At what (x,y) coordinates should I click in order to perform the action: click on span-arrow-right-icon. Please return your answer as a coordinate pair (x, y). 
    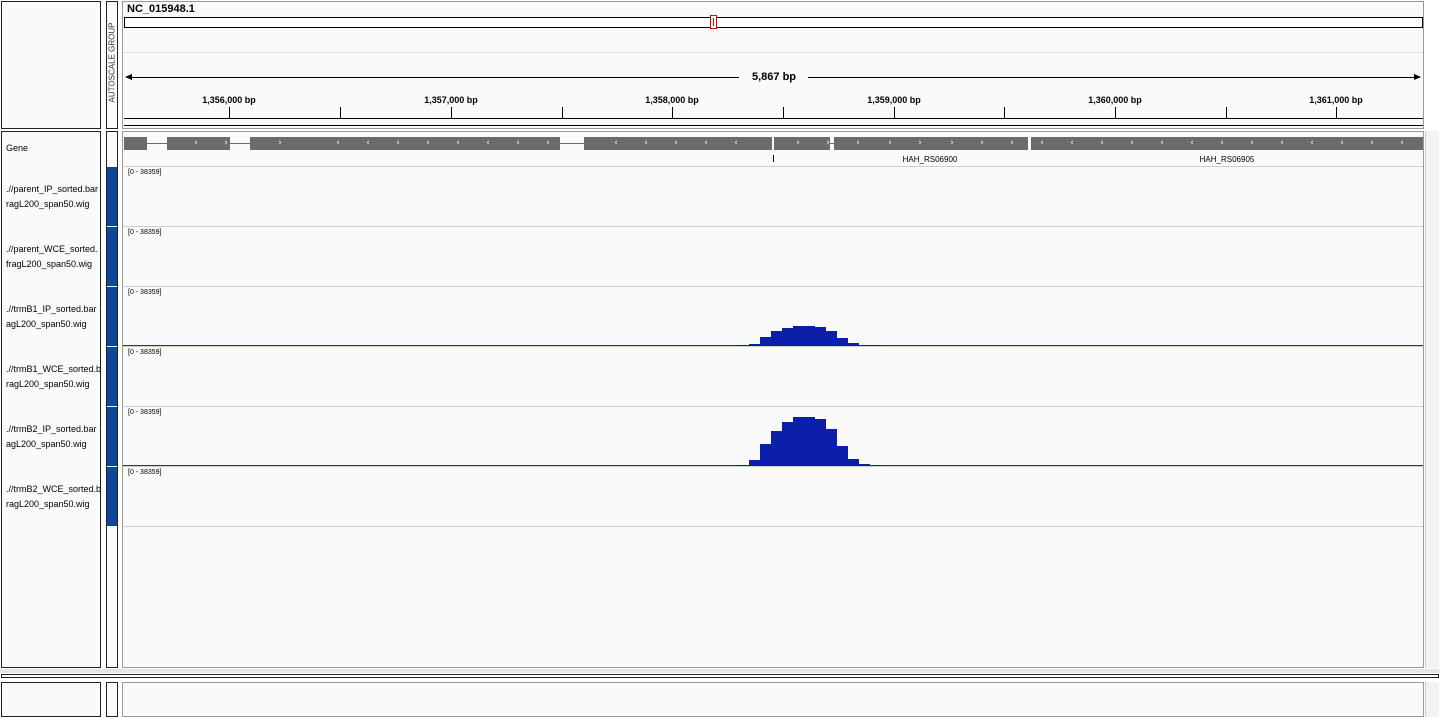
    Looking at the image, I should click on (1417, 77).